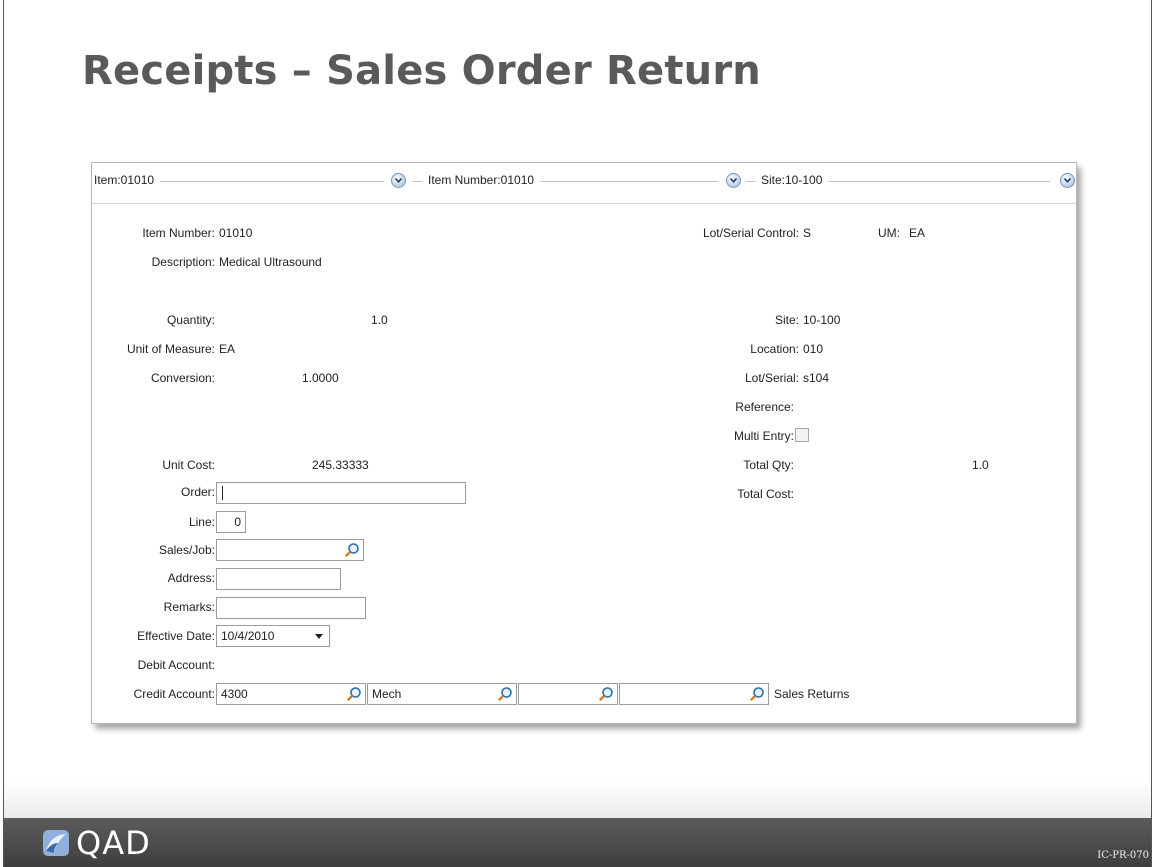 The height and width of the screenshot is (867, 1155). I want to click on lot-serial-label: Lot/Serial:, so click(771, 378).